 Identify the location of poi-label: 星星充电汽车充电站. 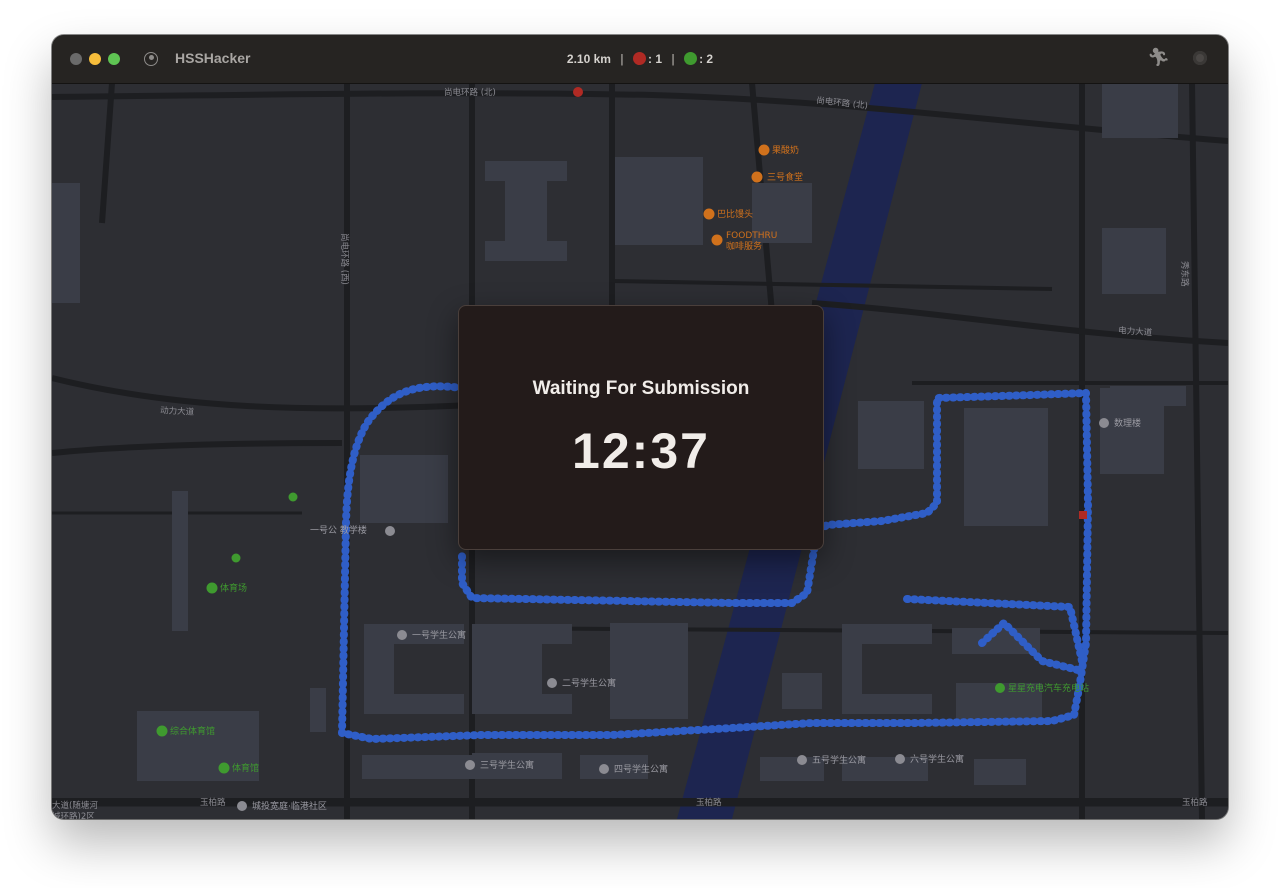
(1048, 688).